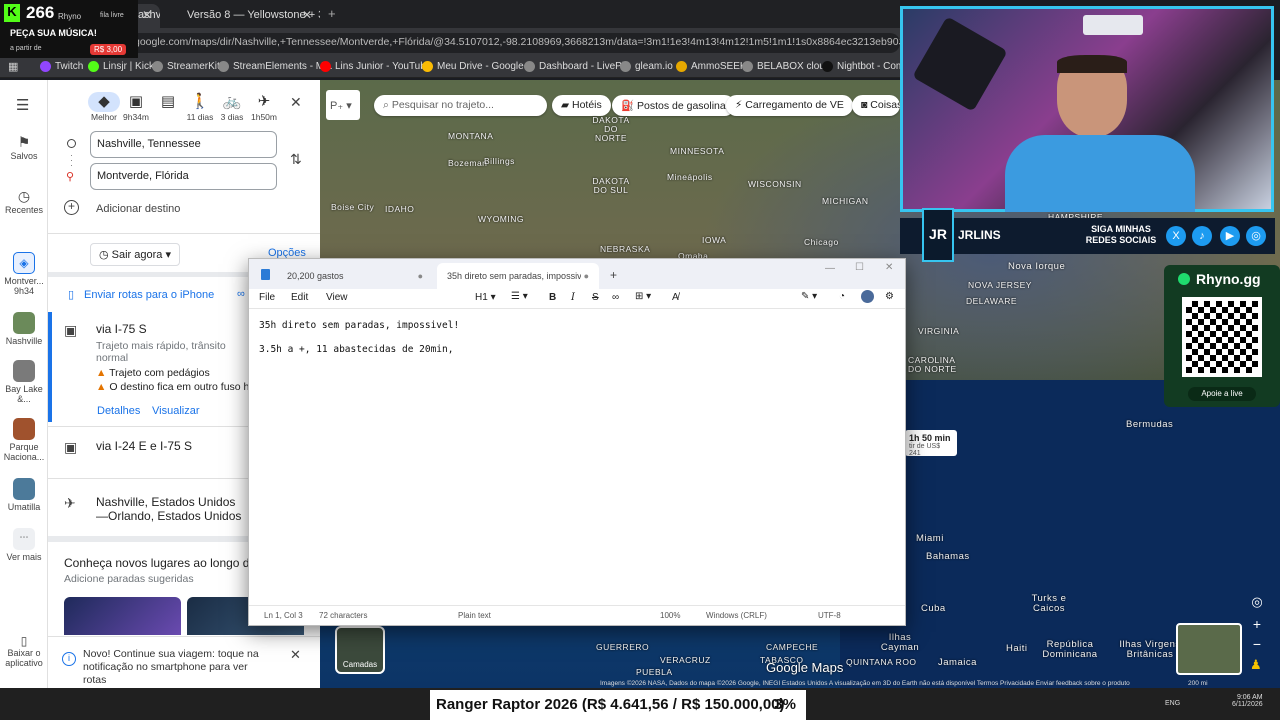  Describe the element at coordinates (71, 207) in the screenshot. I see `add-destination-icon: +` at that location.